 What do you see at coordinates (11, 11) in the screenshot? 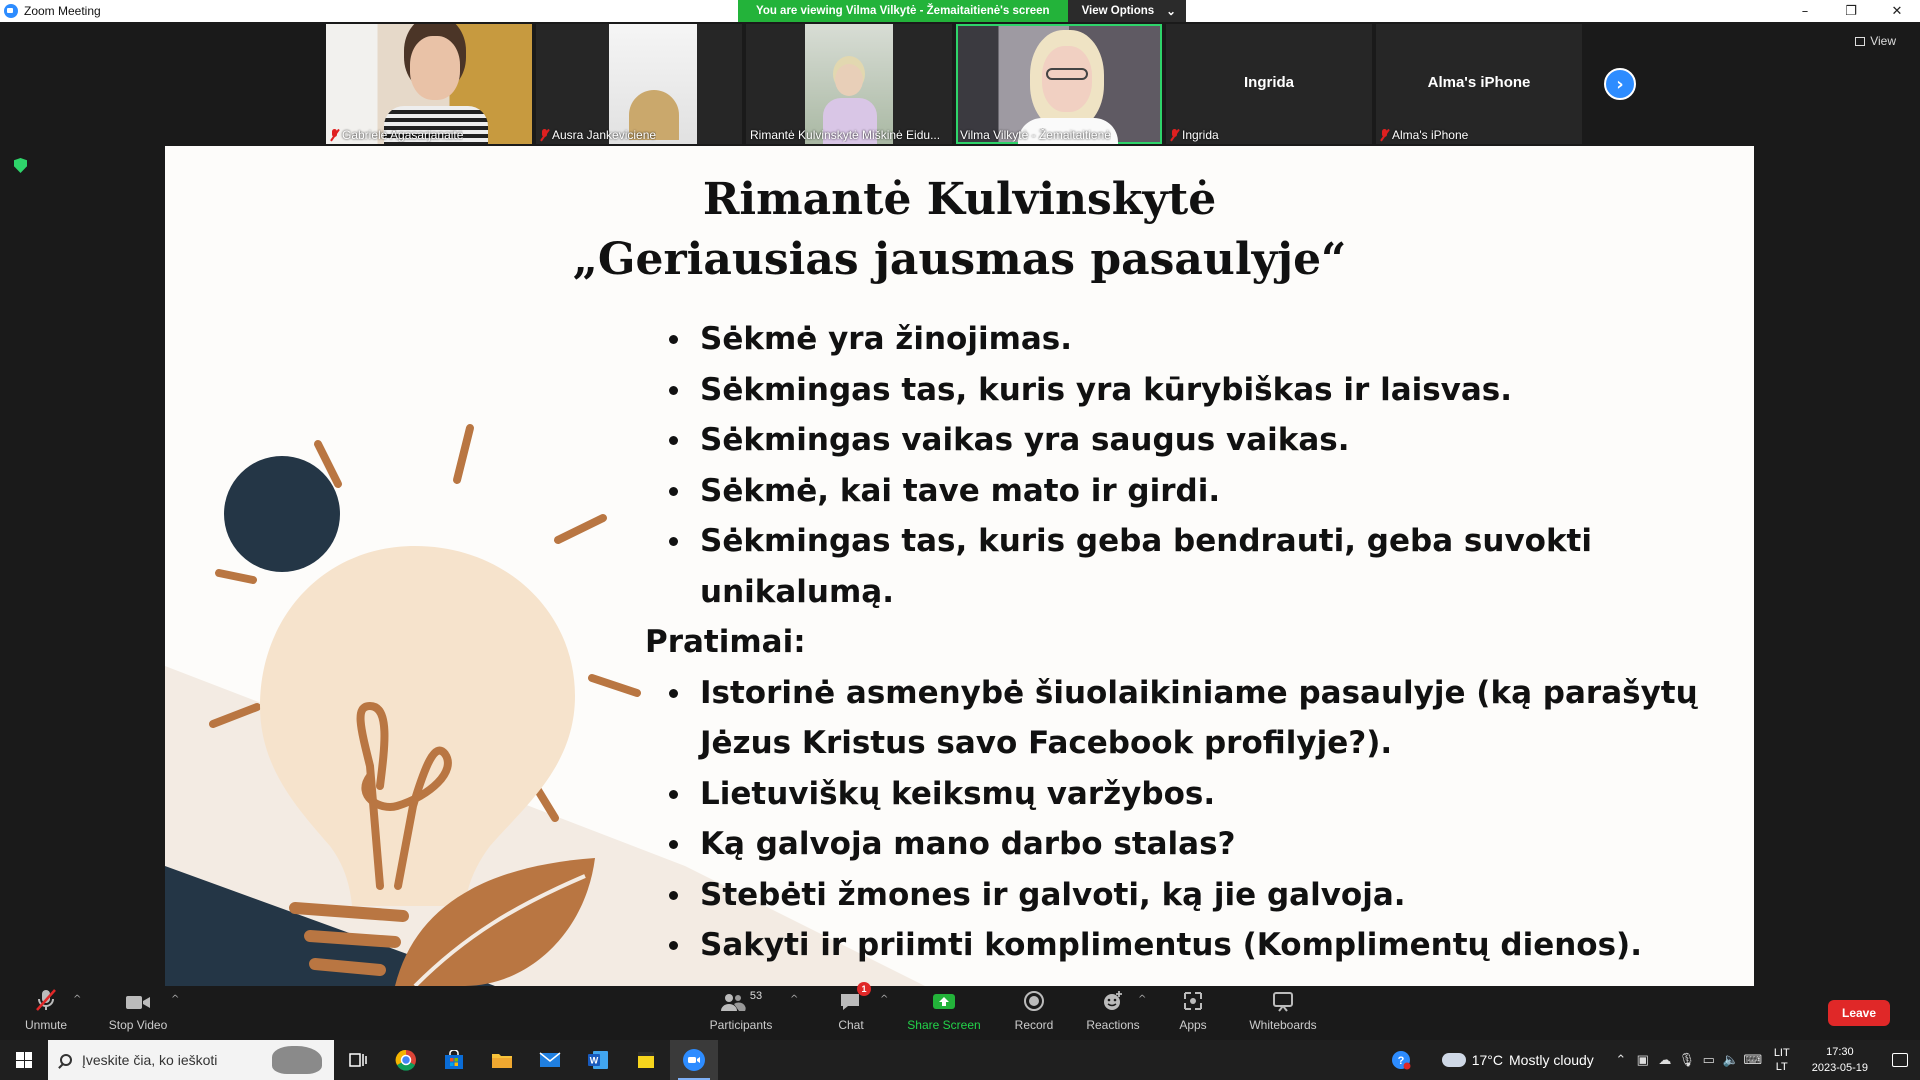
I see `zoom-app-icon` at bounding box center [11, 11].